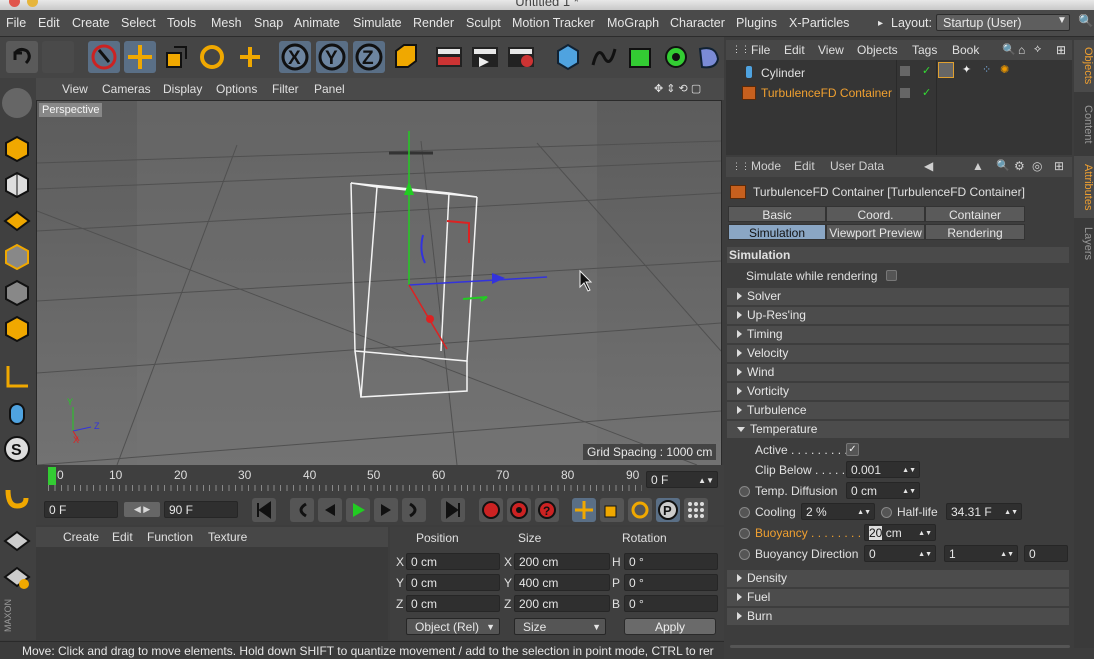 Image resolution: width=1094 pixels, height=659 pixels. I want to click on side-tab-layers: Layers, so click(1084, 244).